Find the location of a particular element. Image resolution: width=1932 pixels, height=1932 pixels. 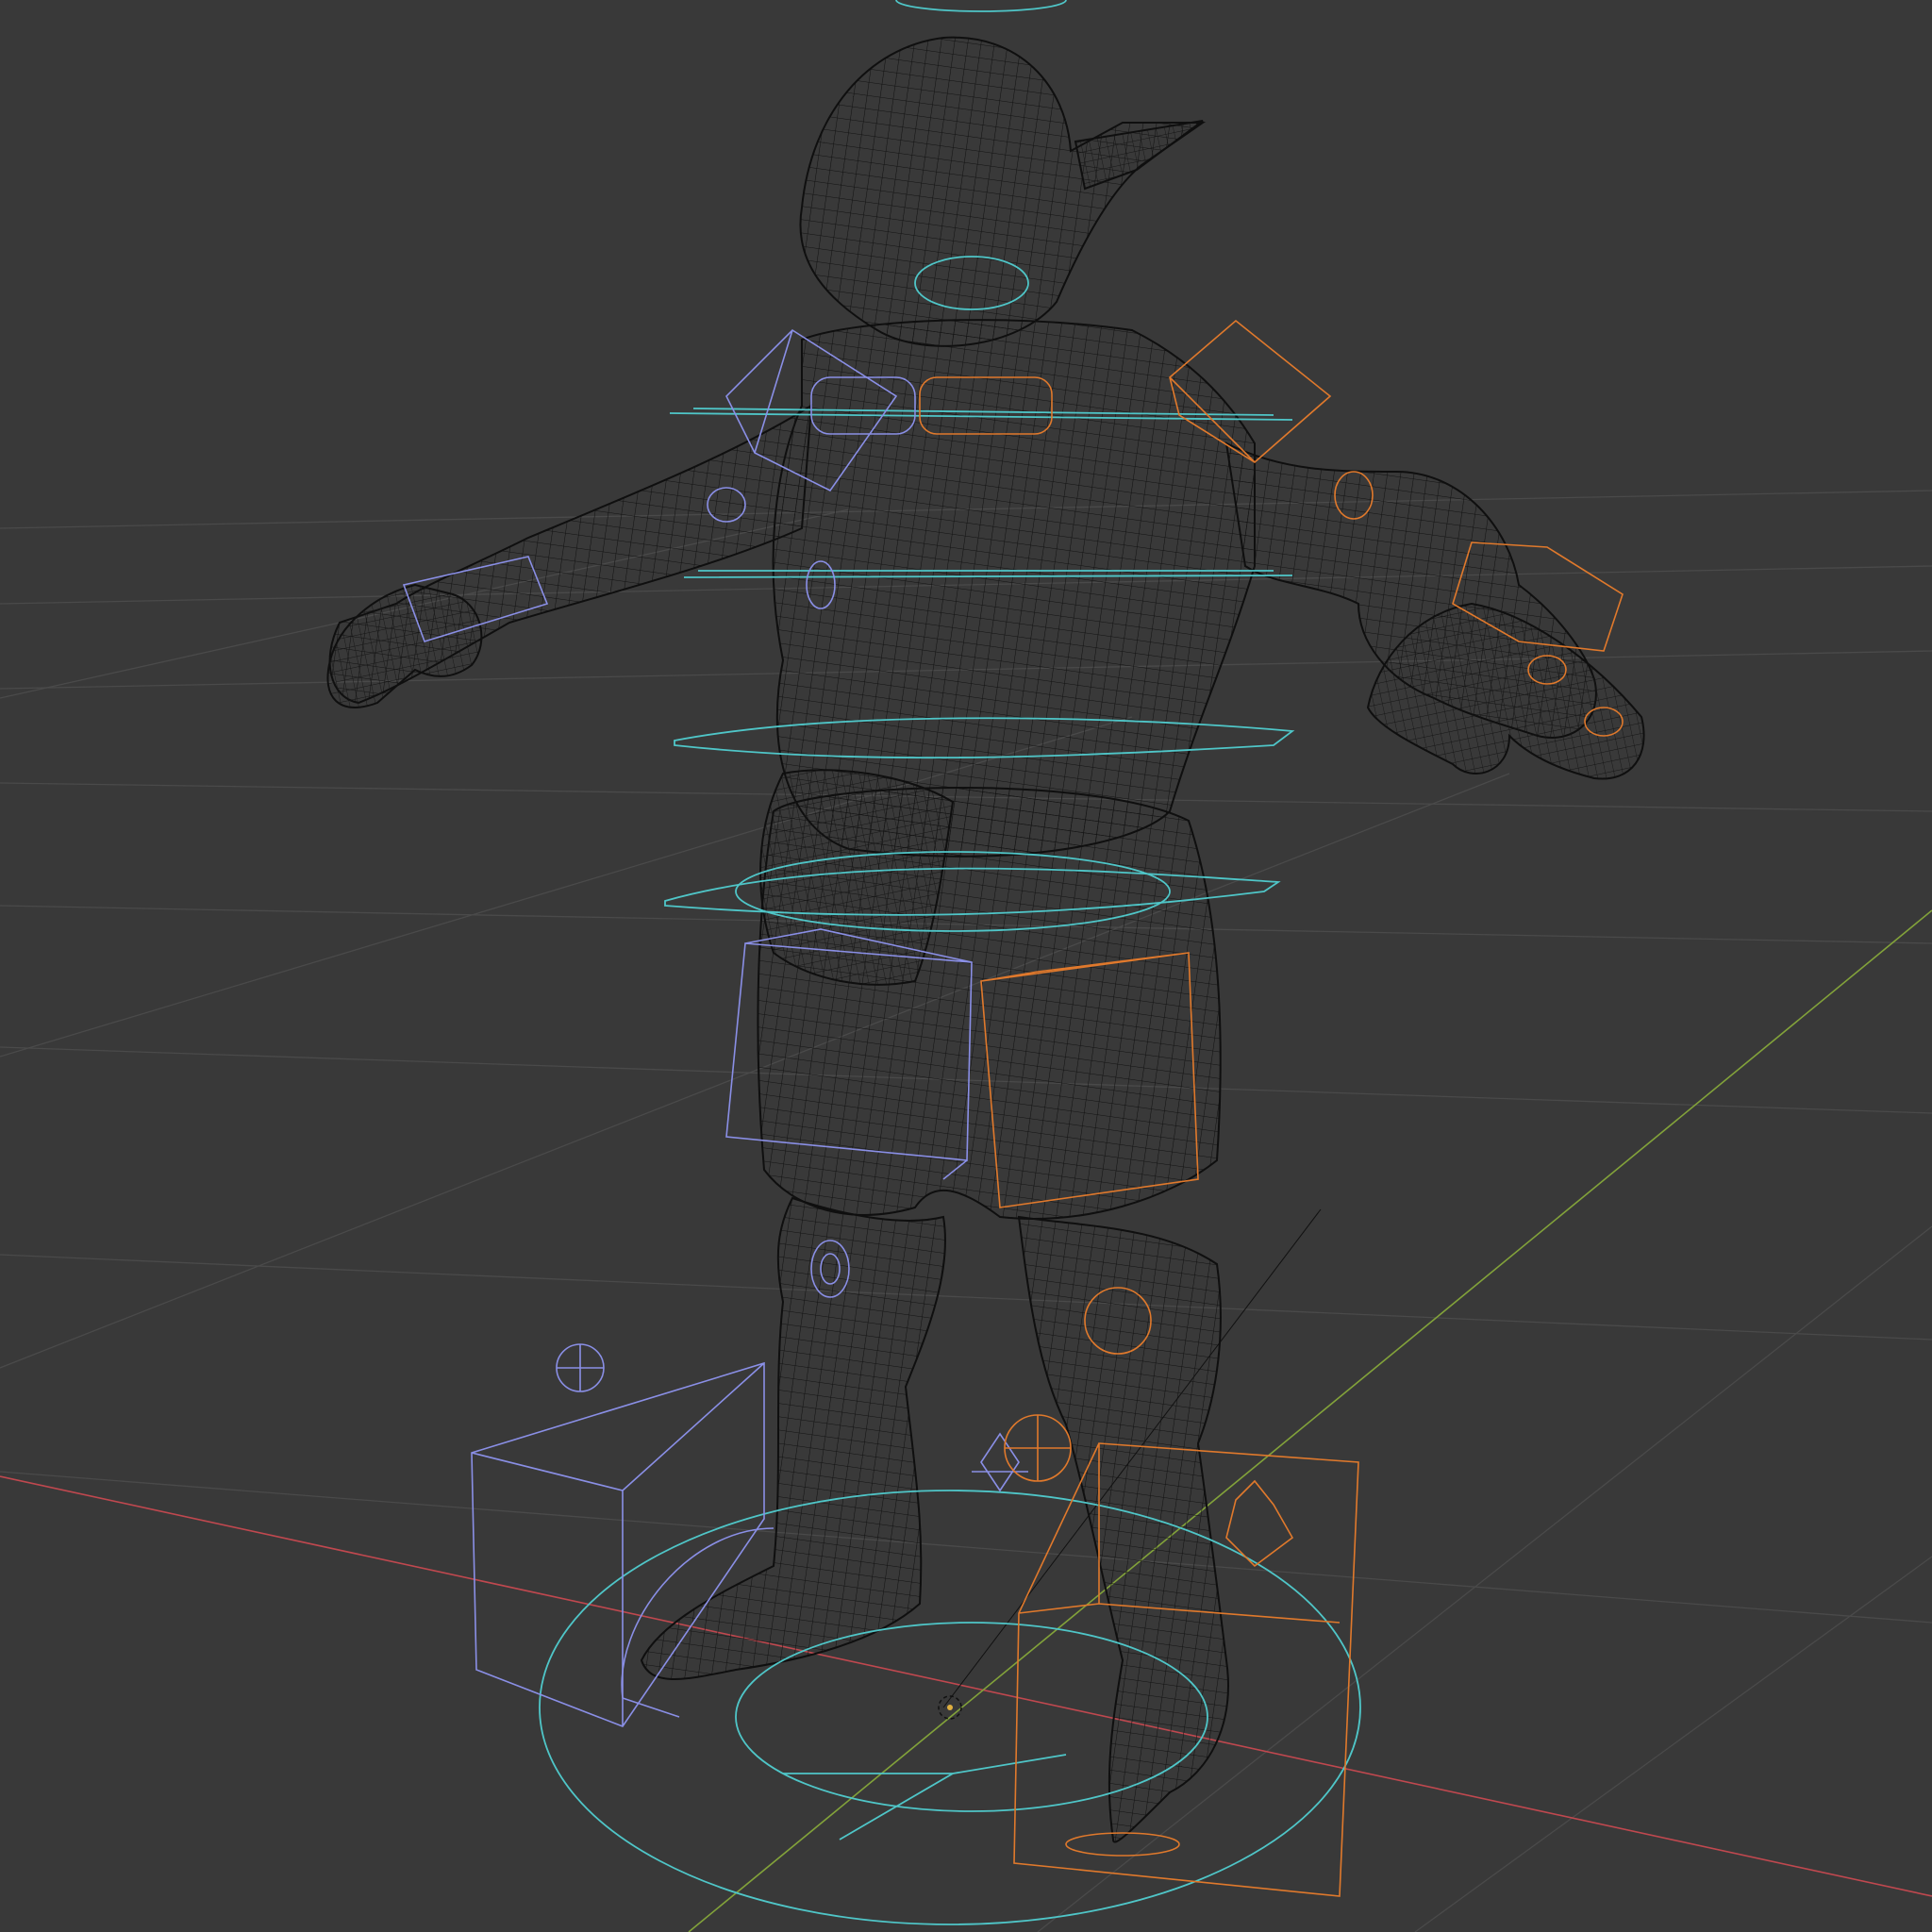

left-heel-gizmo is located at coordinates (1000, 1462).